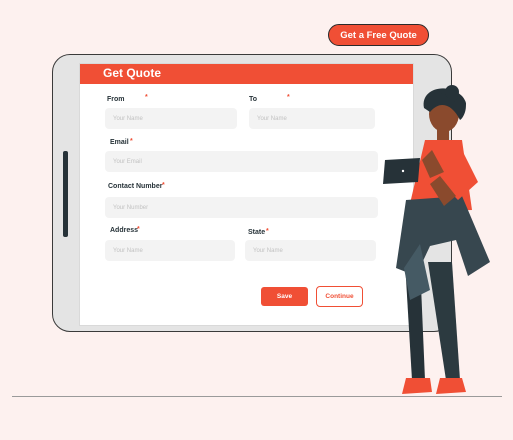 The width and height of the screenshot is (513, 440). Describe the element at coordinates (436, 239) in the screenshot. I see `person-with-tablet-icon` at that location.